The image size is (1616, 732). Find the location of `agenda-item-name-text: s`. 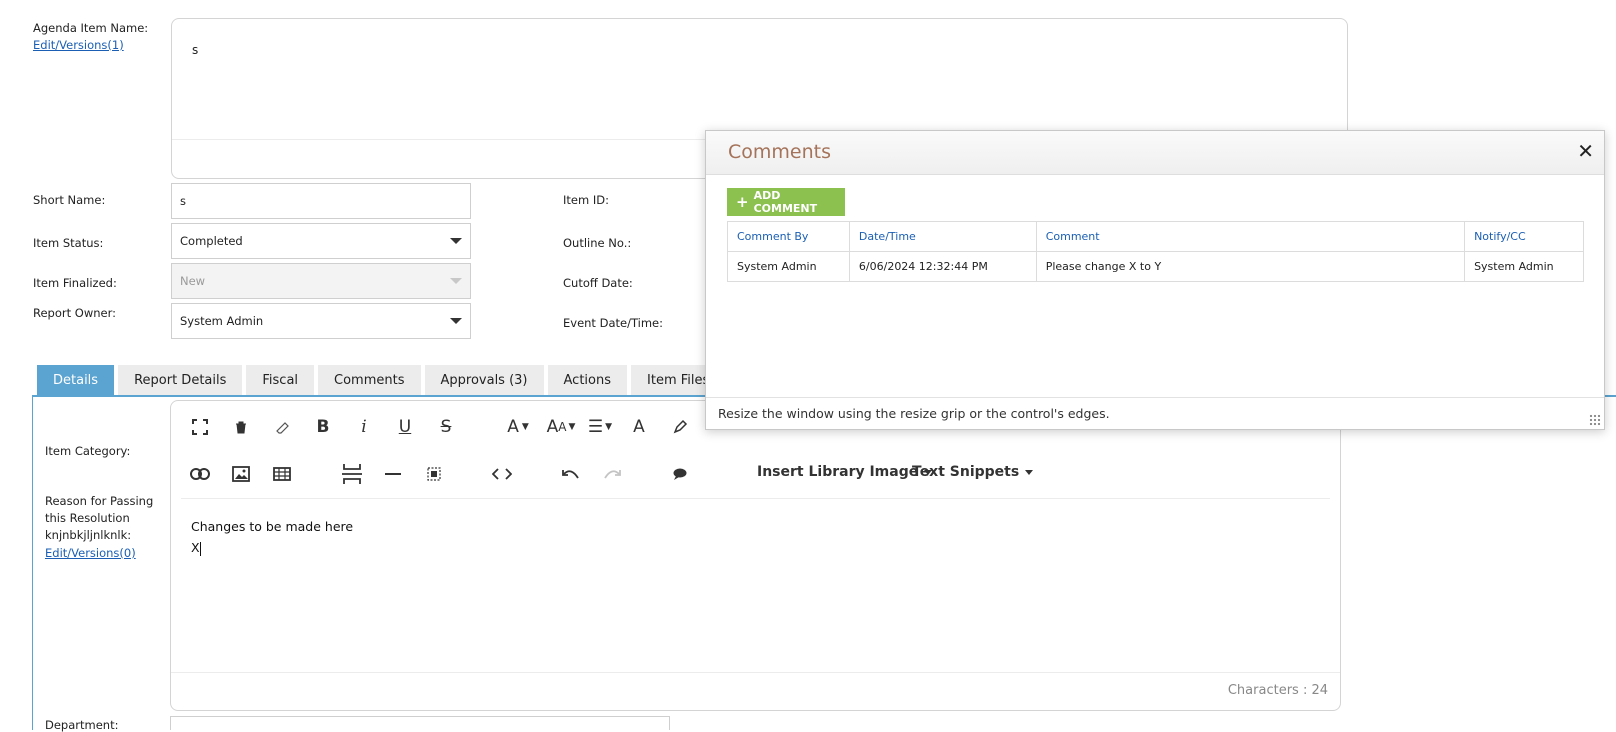

agenda-item-name-text: s is located at coordinates (195, 50).